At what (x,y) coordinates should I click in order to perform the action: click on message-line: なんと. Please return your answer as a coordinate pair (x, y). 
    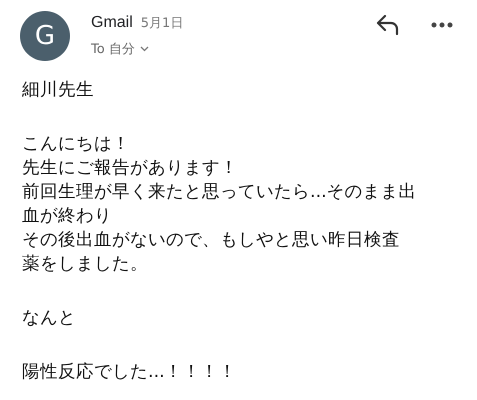
    Looking at the image, I should click on (49, 318).